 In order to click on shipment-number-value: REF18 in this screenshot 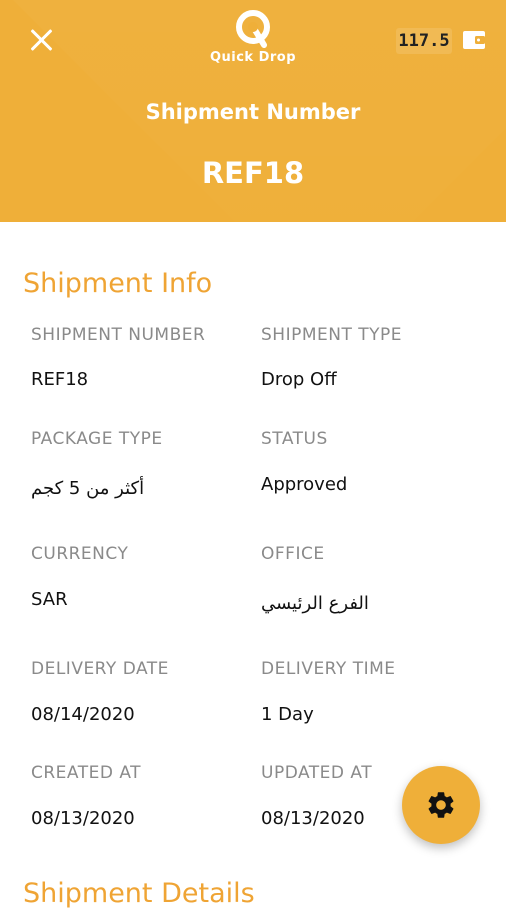, I will do `click(60, 379)`.